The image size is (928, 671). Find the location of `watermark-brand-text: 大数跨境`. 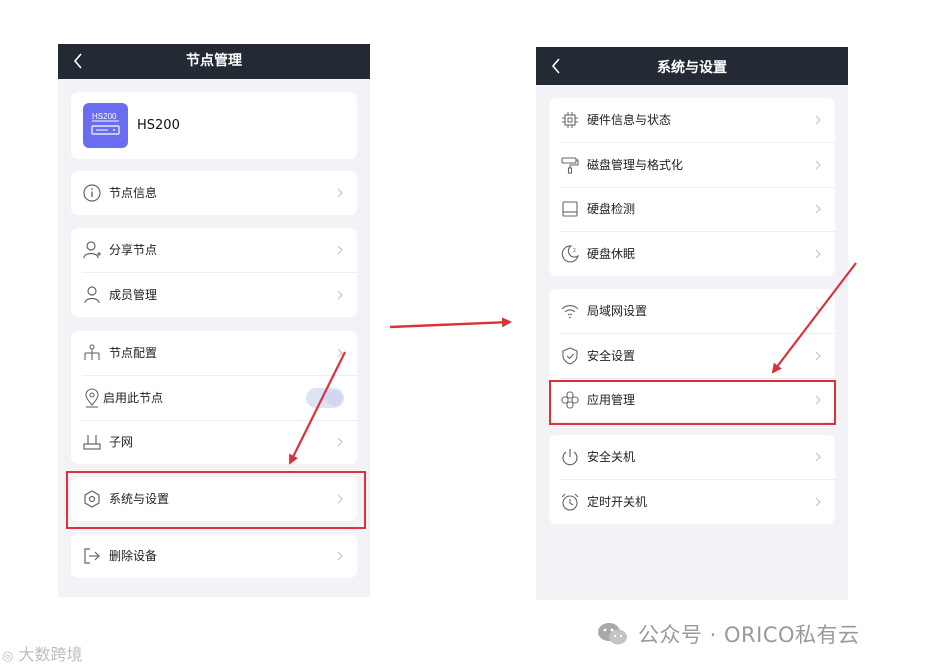

watermark-brand-text: 大数跨境 is located at coordinates (50, 654).